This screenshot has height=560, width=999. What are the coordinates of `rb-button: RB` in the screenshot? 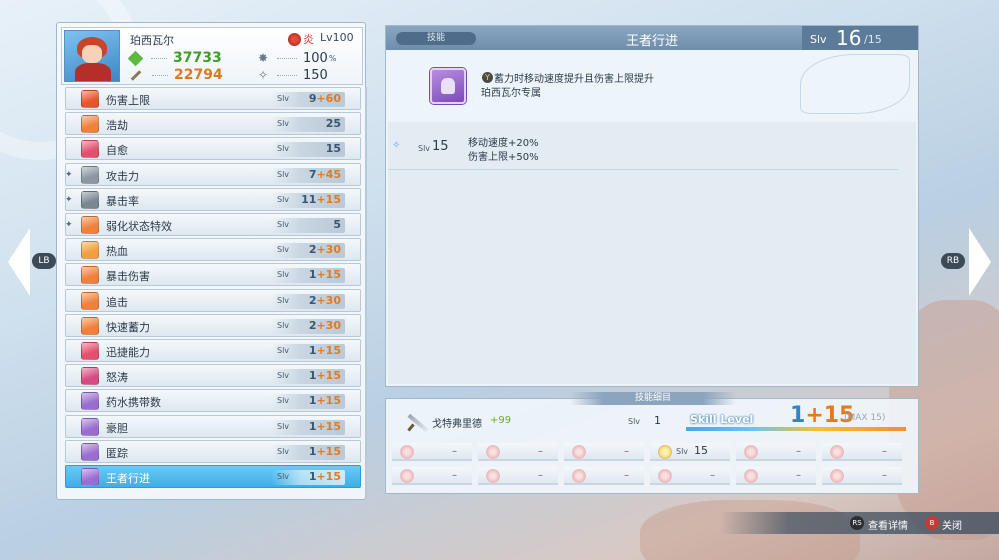 It's located at (953, 261).